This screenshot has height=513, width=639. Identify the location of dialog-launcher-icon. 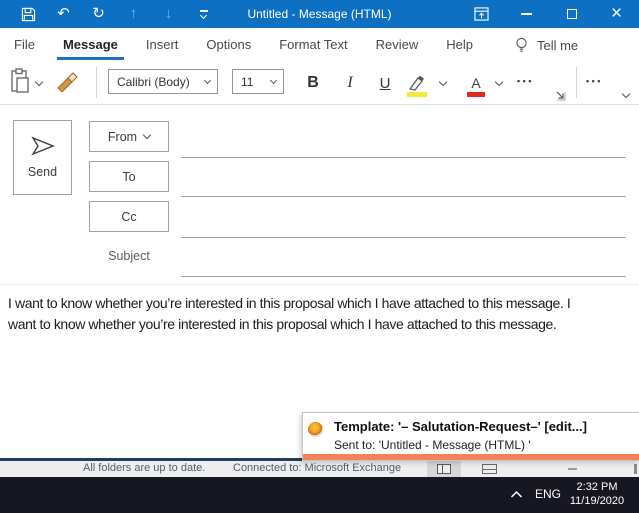
(561, 96).